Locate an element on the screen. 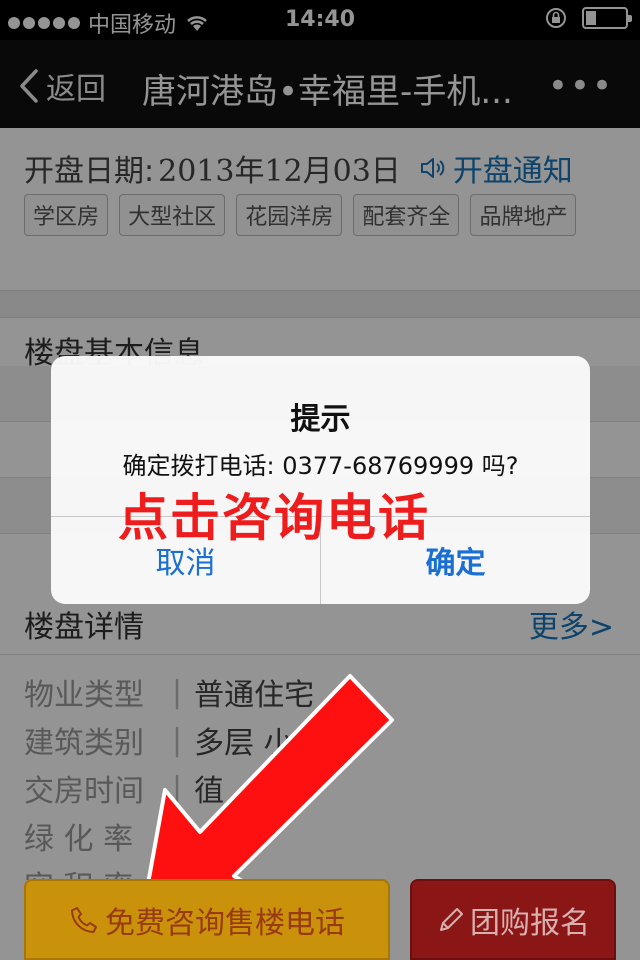  call-sales-label: 免费咨询售楼电话 is located at coordinates (225, 923).